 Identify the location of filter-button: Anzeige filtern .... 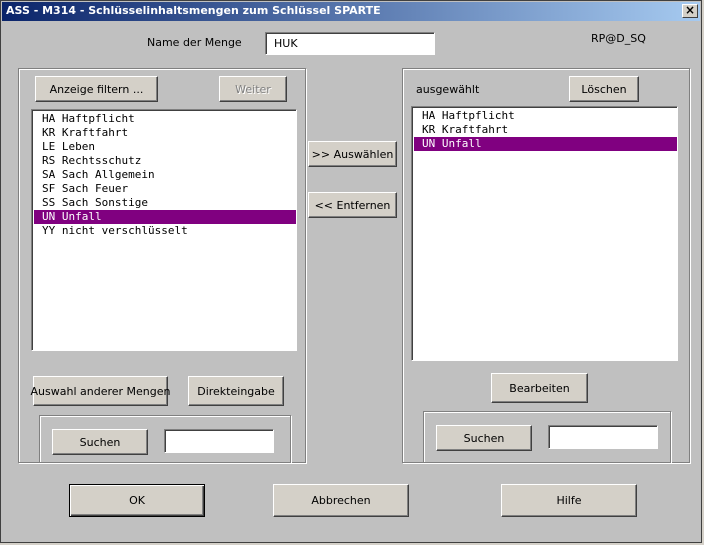
(96, 89).